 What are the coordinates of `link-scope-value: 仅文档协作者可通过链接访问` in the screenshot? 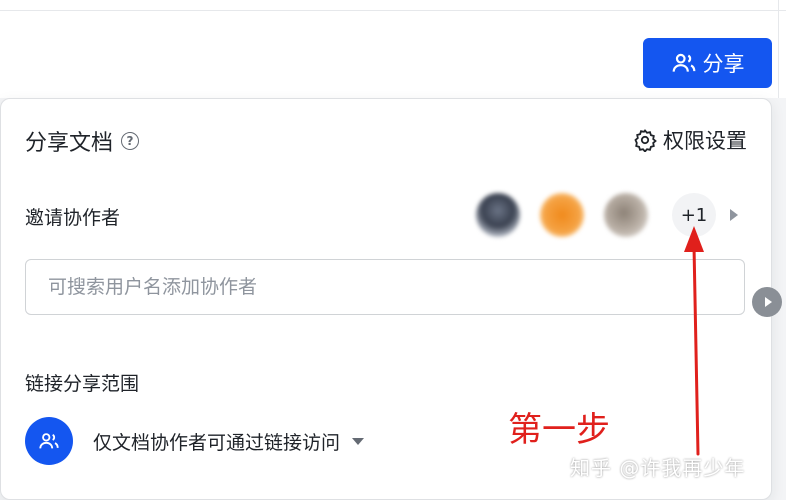 It's located at (217, 442).